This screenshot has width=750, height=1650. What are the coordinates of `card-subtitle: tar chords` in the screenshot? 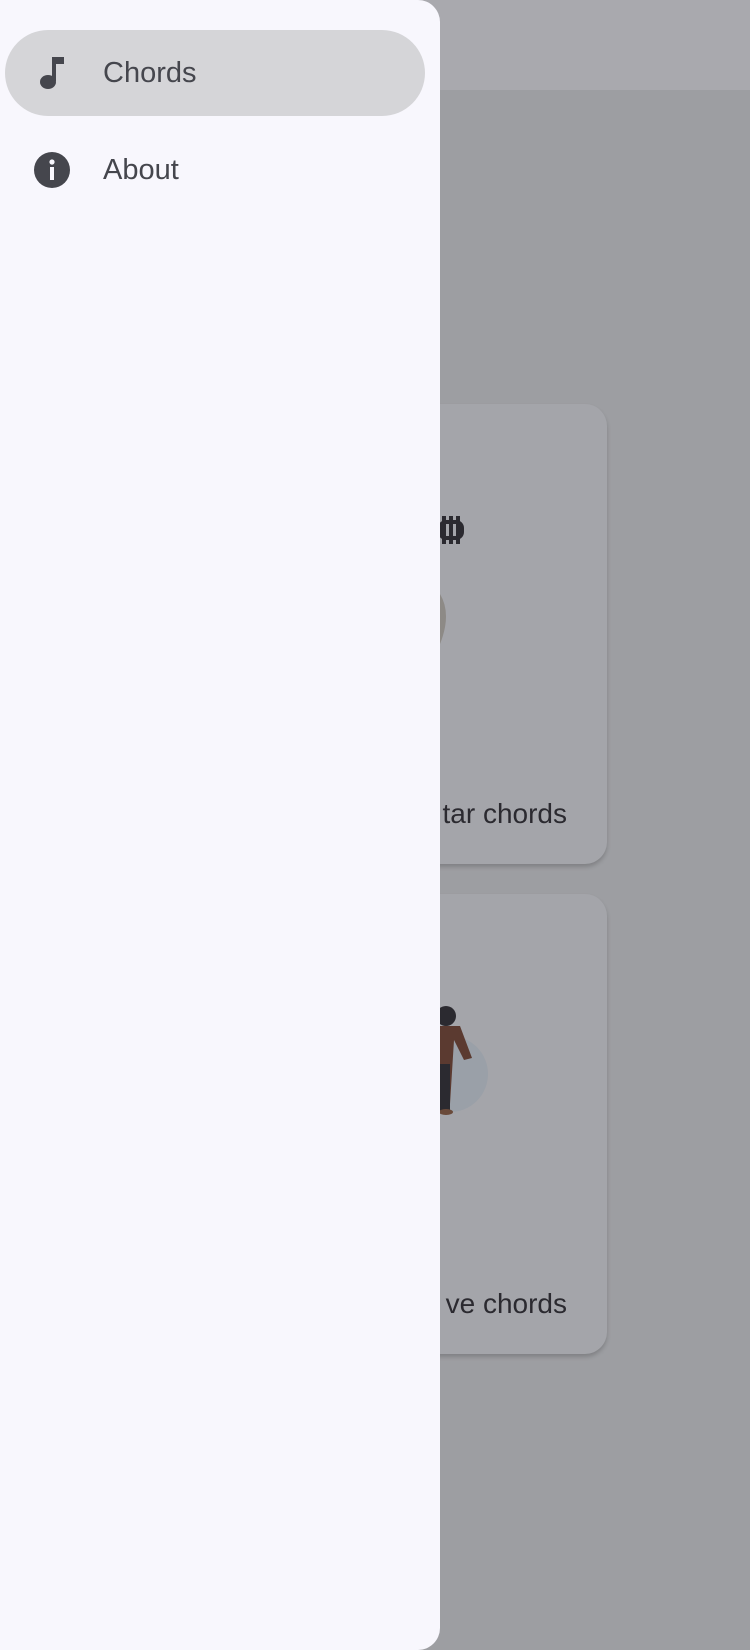 It's located at (505, 813).